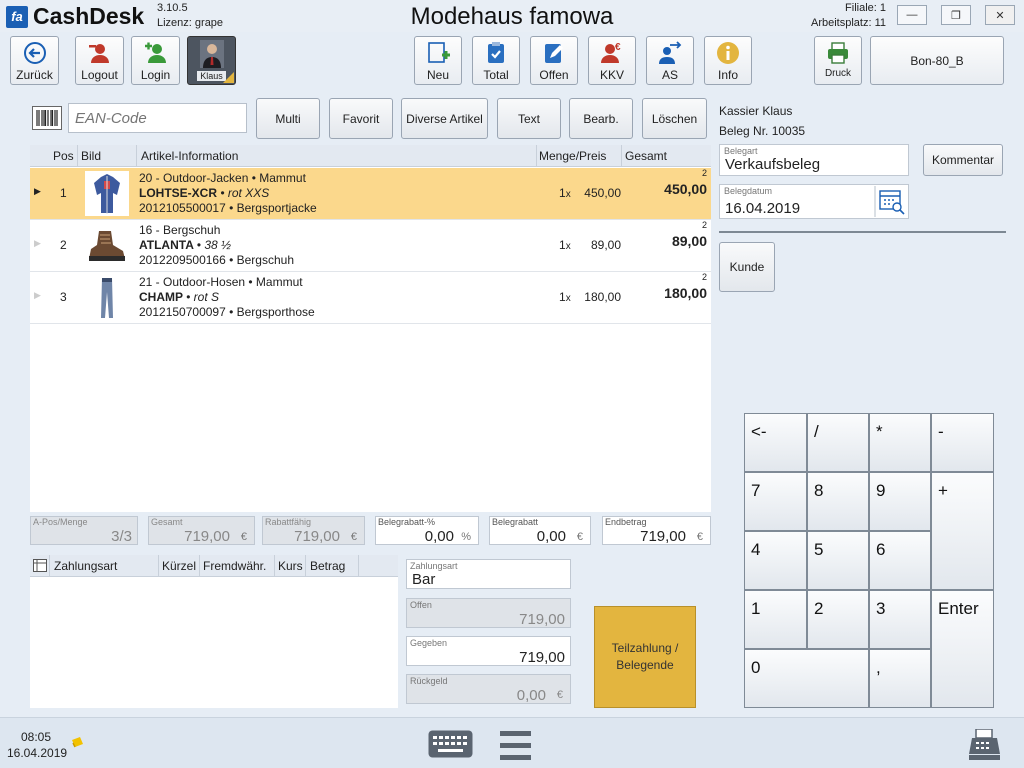 The width and height of the screenshot is (1024, 768). What do you see at coordinates (189, 156) in the screenshot?
I see `col-artikel-information: Artikel-Information` at bounding box center [189, 156].